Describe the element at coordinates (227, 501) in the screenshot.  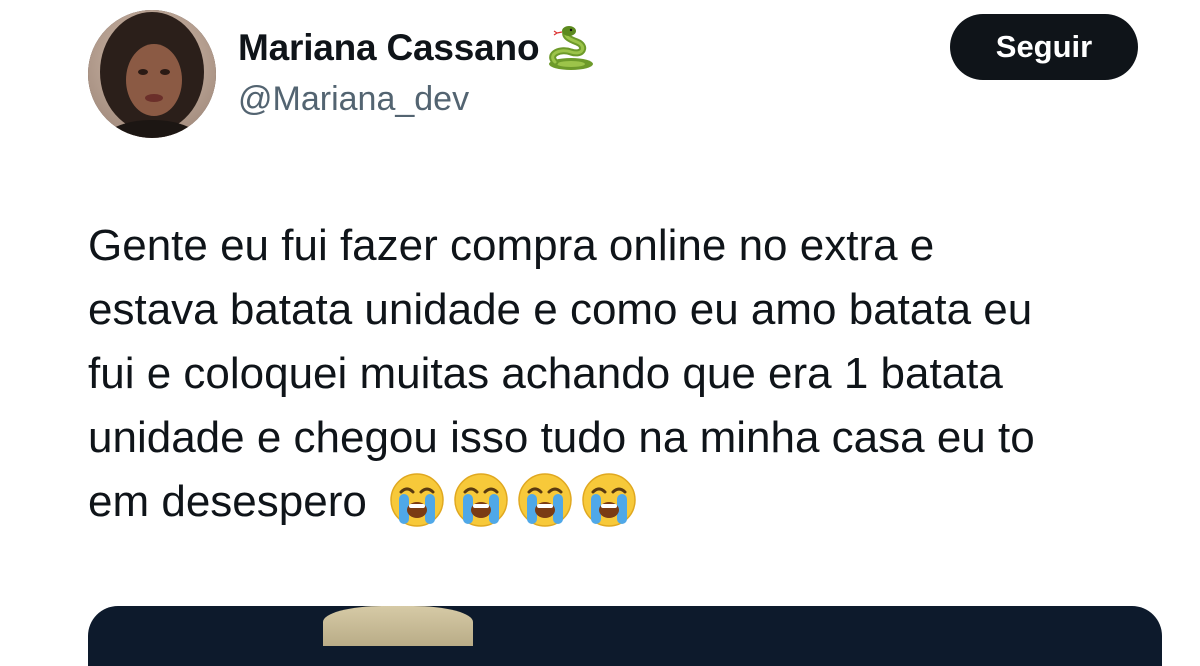
I see `tweet-text-line: em desespero` at that location.